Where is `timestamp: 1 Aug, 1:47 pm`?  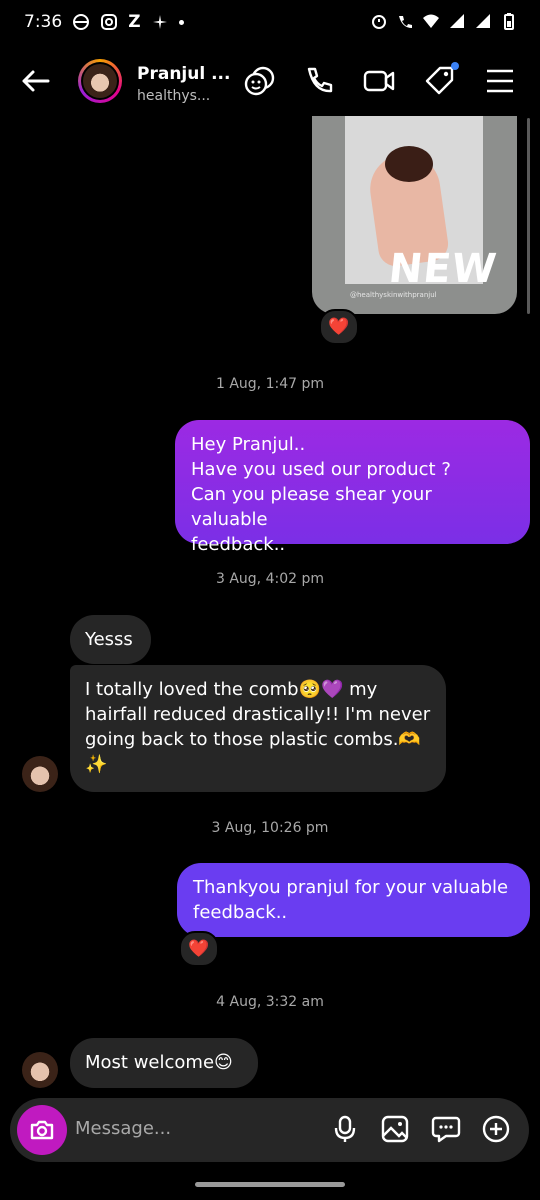 timestamp: 1 Aug, 1:47 pm is located at coordinates (269, 384).